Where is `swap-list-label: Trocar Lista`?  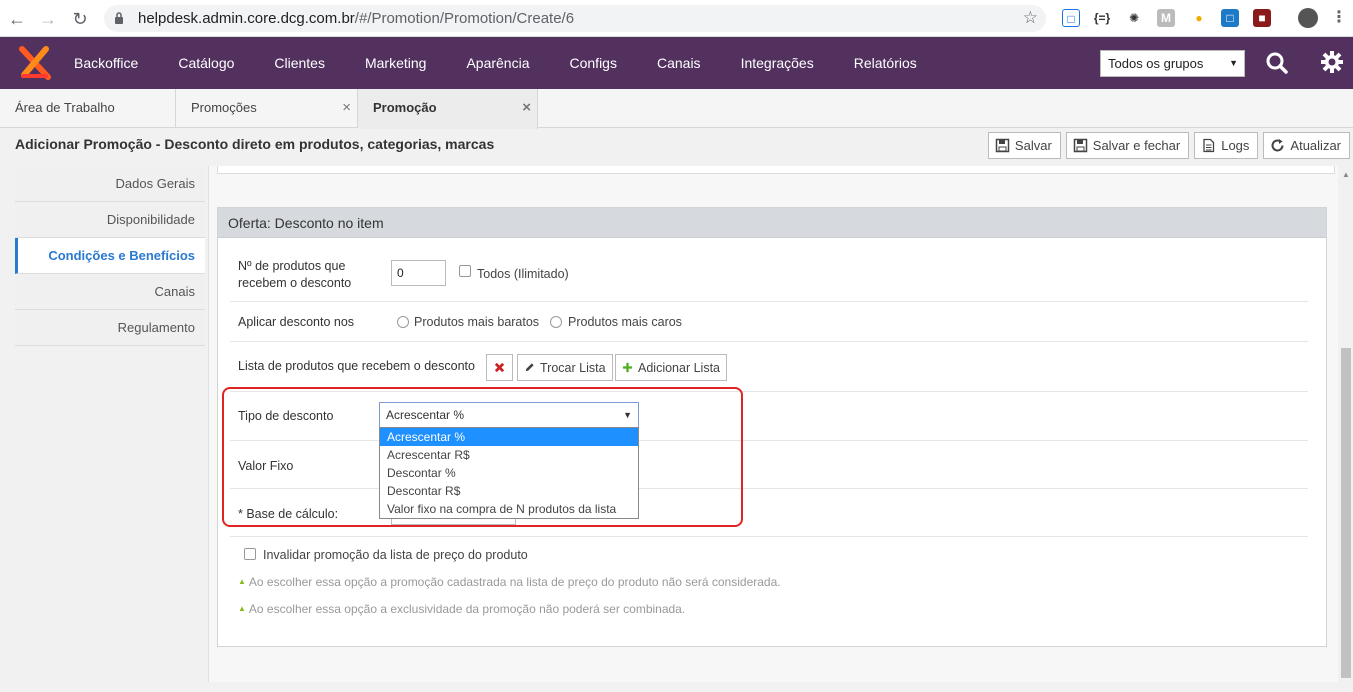
swap-list-label: Trocar Lista is located at coordinates (573, 367).